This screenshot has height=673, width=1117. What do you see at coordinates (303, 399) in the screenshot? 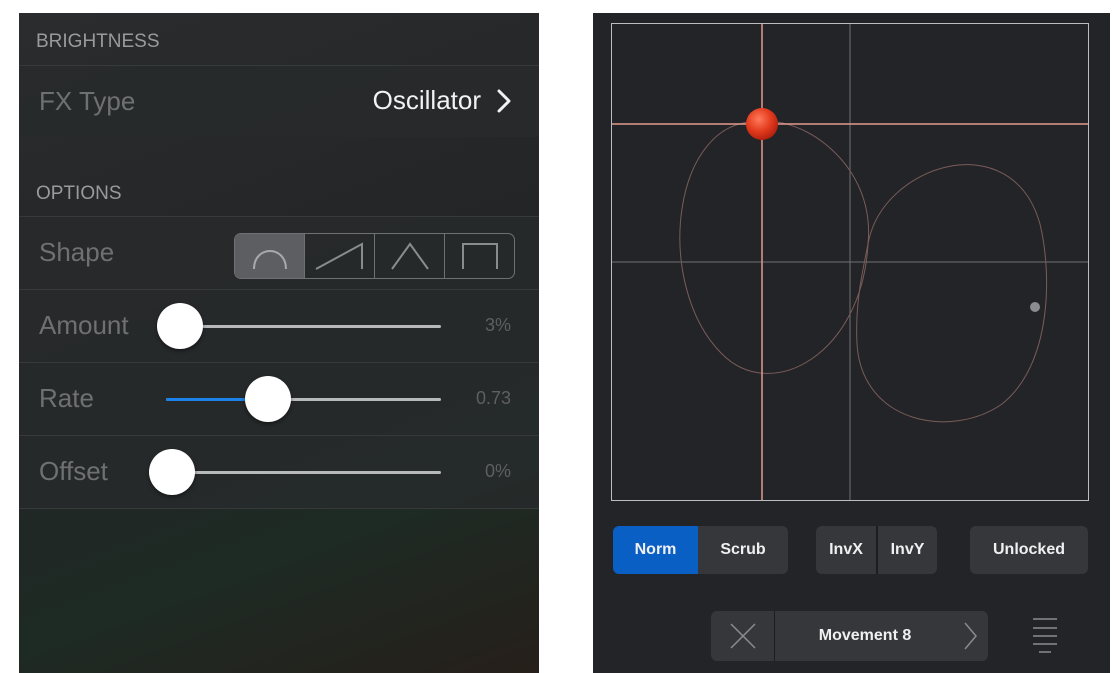
I see `rate-slider` at bounding box center [303, 399].